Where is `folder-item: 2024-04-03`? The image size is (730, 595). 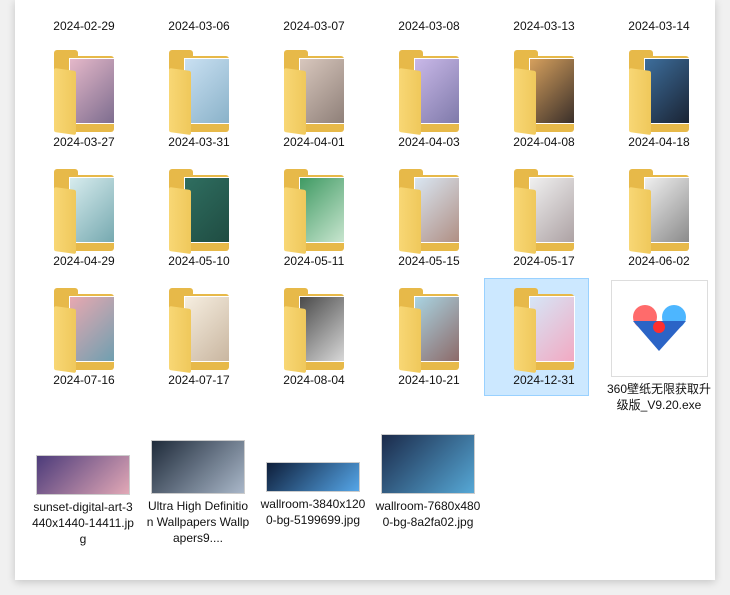
folder-item: 2024-04-03 is located at coordinates (429, 100).